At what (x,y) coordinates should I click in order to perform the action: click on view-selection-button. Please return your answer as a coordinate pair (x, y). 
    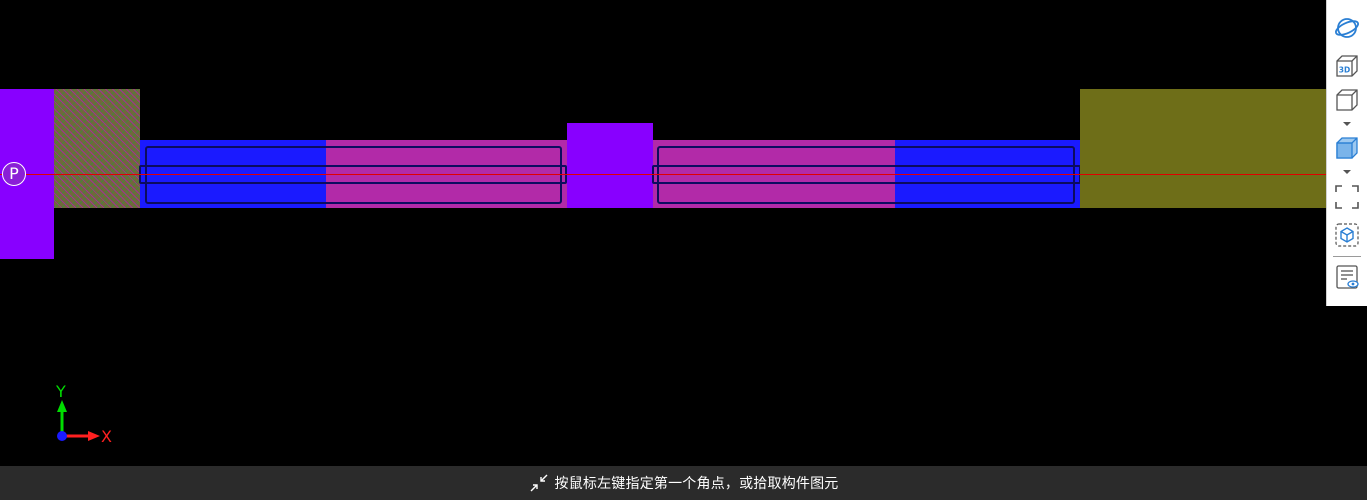
    Looking at the image, I should click on (1347, 235).